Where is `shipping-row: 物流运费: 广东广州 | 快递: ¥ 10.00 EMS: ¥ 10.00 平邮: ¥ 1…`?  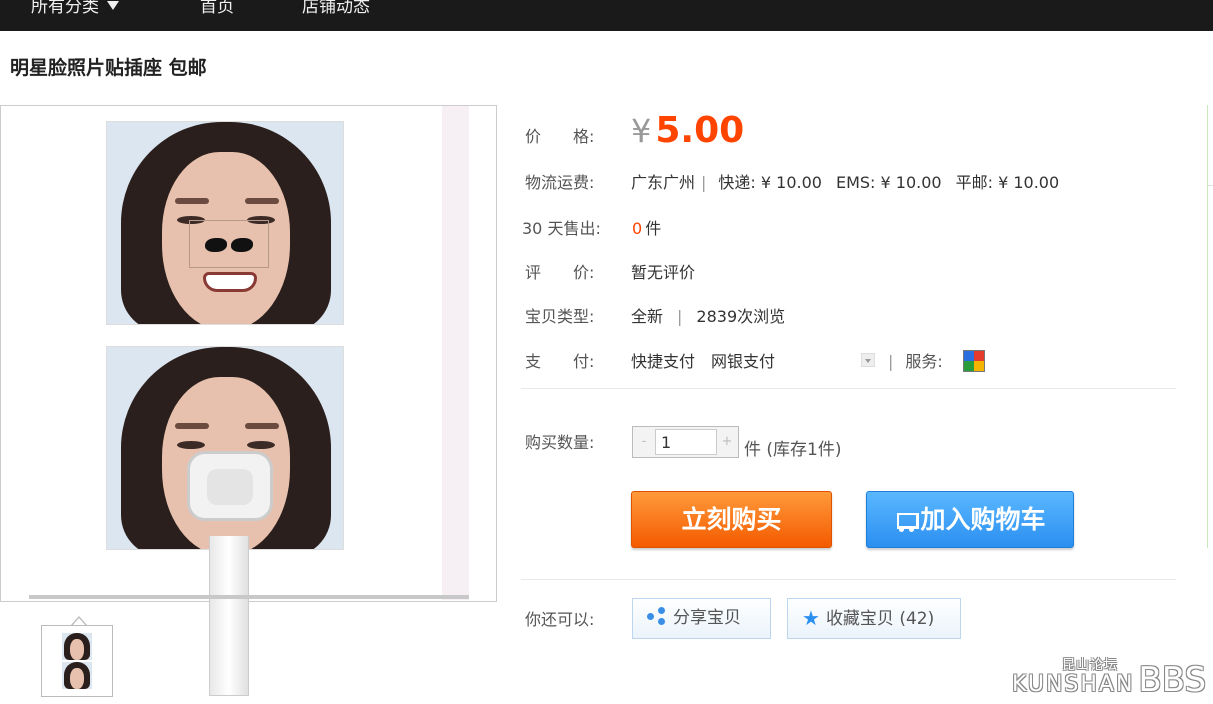 shipping-row: 物流运费: 广东广州 | 快递: ¥ 10.00 EMS: ¥ 10.00 平邮: ¥ 1… is located at coordinates (792, 181).